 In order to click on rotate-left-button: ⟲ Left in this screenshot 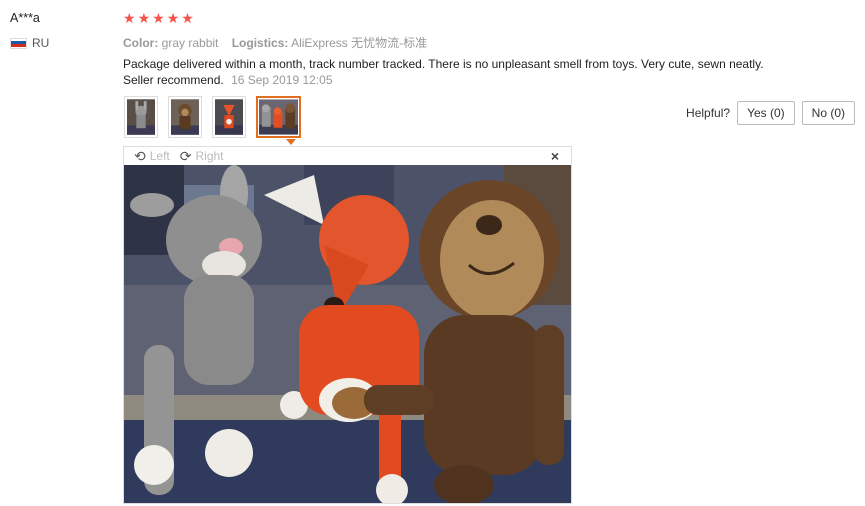, I will do `click(152, 156)`.